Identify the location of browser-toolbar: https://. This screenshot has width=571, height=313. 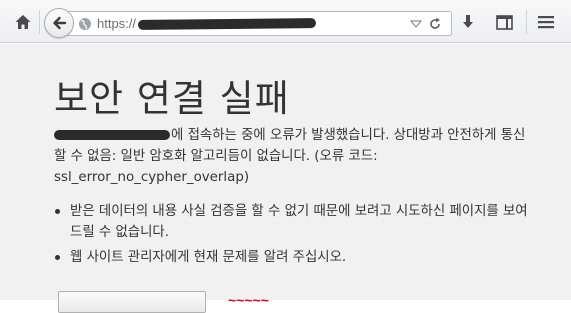
(285, 21).